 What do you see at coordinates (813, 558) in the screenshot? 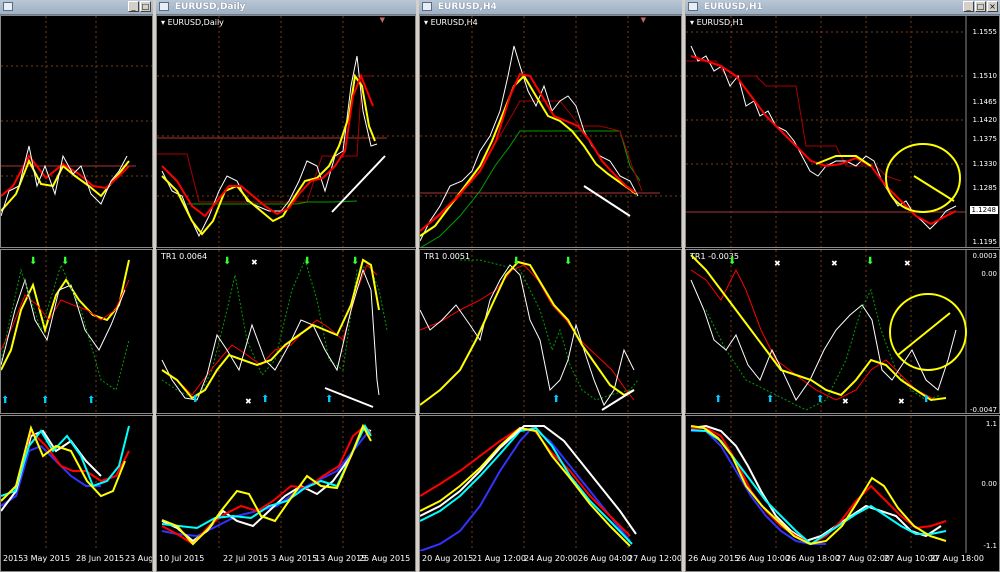
I see `time-tick: 26 Aug 18:00` at bounding box center [813, 558].